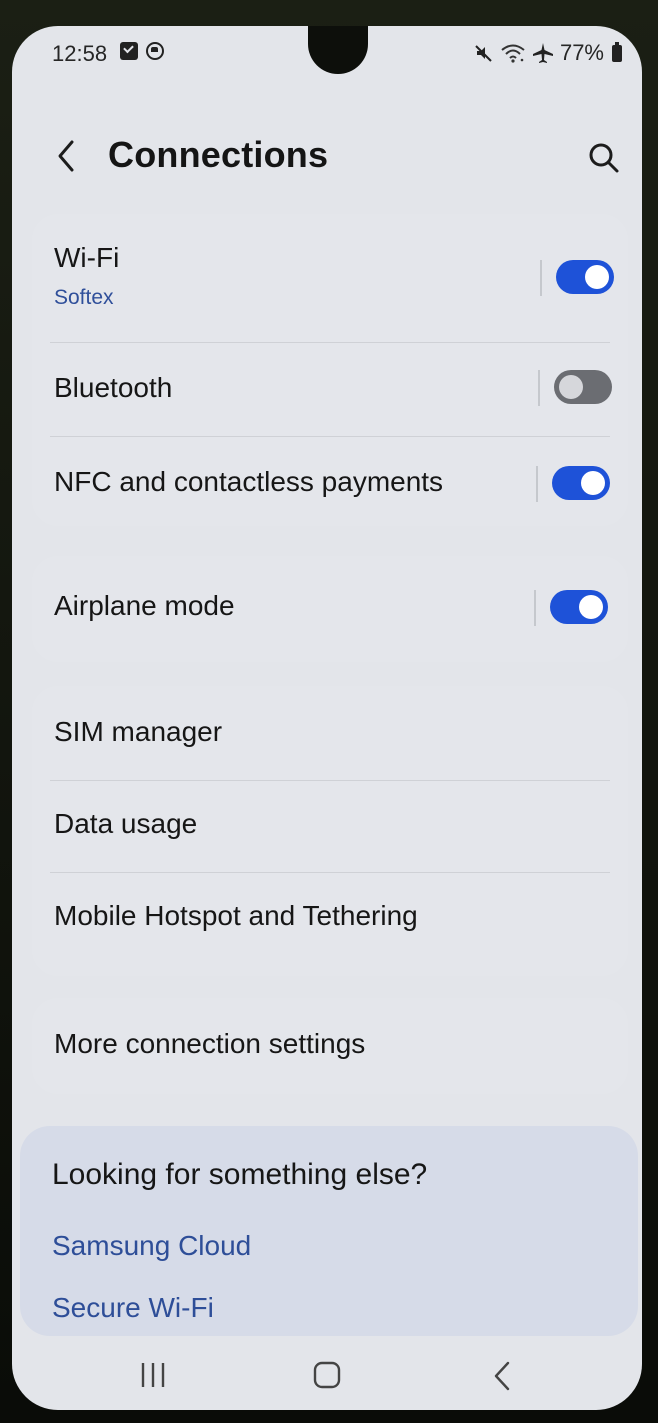  What do you see at coordinates (330, 733) in the screenshot?
I see `sim-manager-row: SIM manager` at bounding box center [330, 733].